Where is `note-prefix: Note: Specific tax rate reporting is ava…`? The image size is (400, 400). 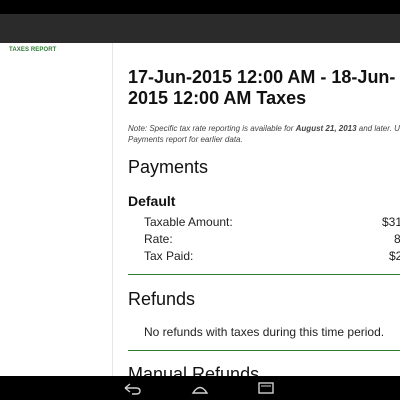
note-prefix: Note: Specific tax rate reporting is ava… is located at coordinates (212, 128).